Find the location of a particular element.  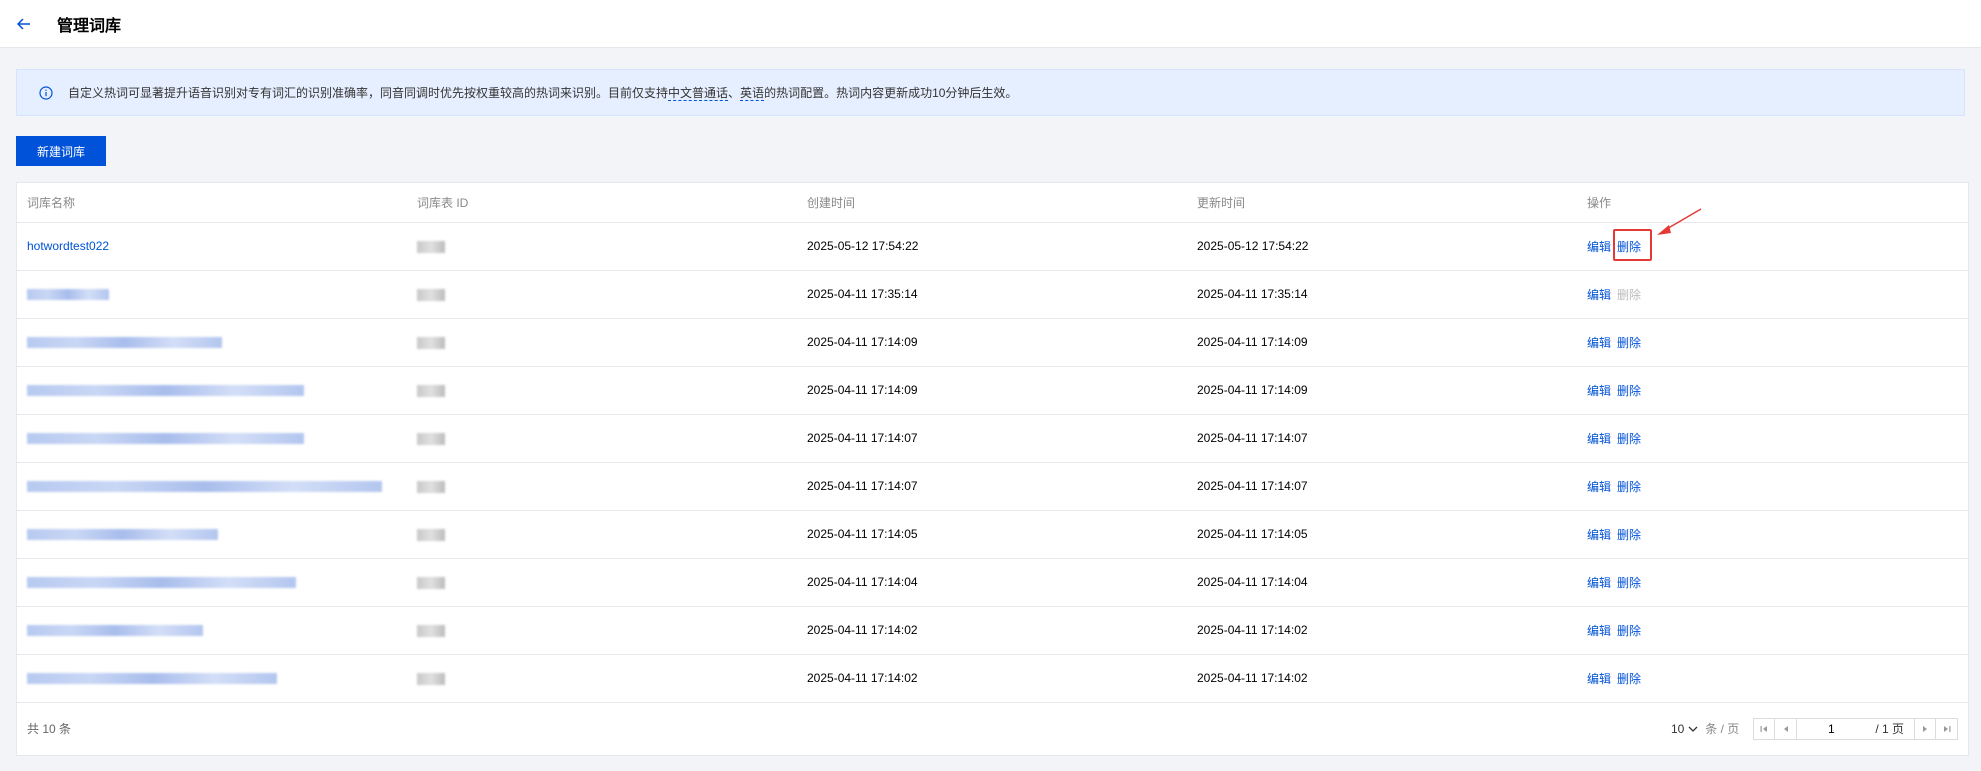

notice-link-mandarin: 中文普通话 is located at coordinates (698, 93).